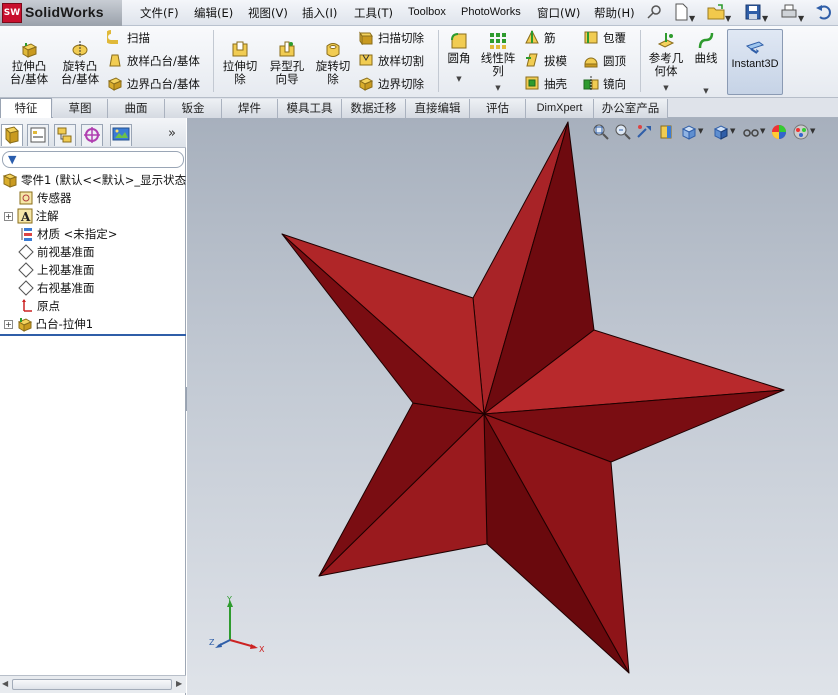 The height and width of the screenshot is (695, 838). I want to click on dimxpert-manager-tab, so click(92, 135).